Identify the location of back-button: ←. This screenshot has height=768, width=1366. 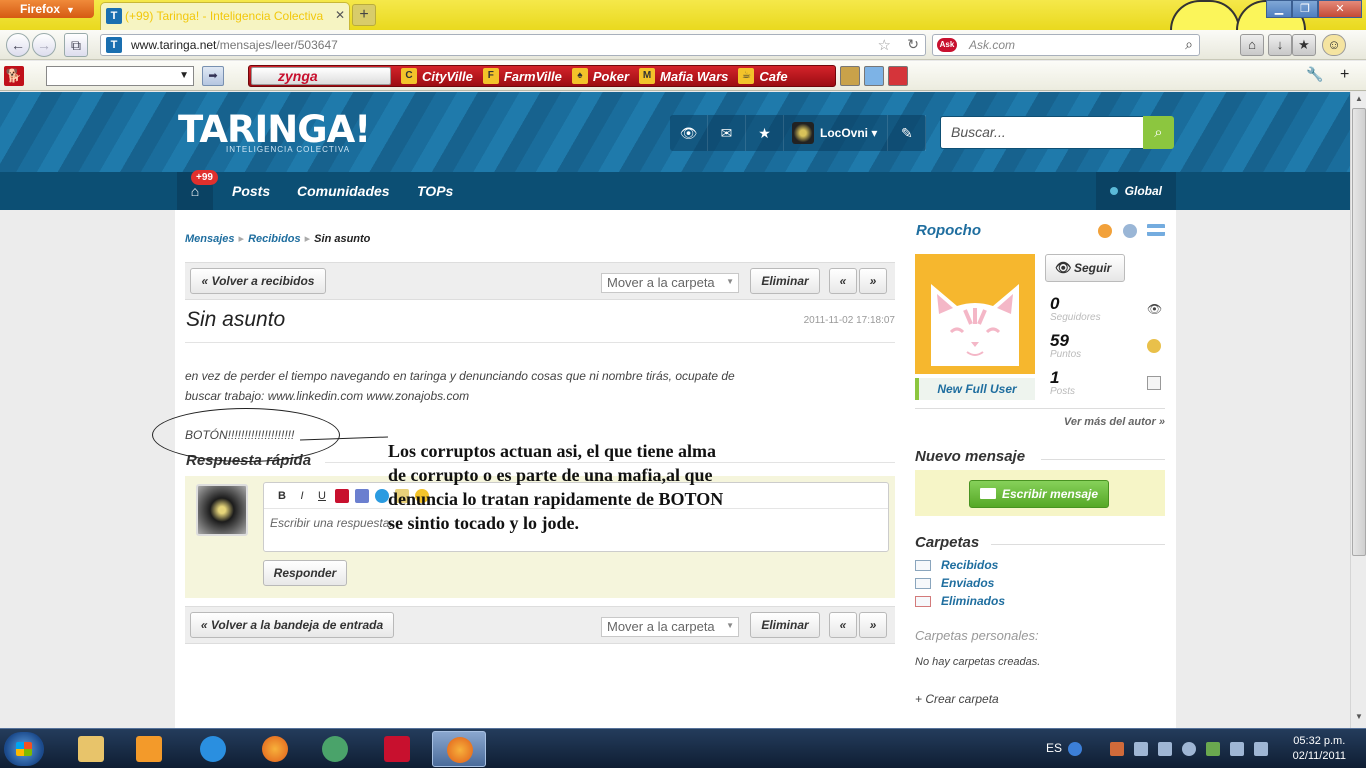
(18, 45).